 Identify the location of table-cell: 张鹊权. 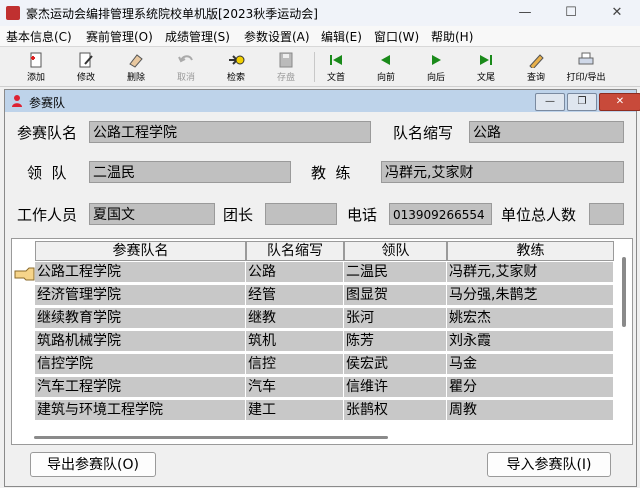
(395, 410).